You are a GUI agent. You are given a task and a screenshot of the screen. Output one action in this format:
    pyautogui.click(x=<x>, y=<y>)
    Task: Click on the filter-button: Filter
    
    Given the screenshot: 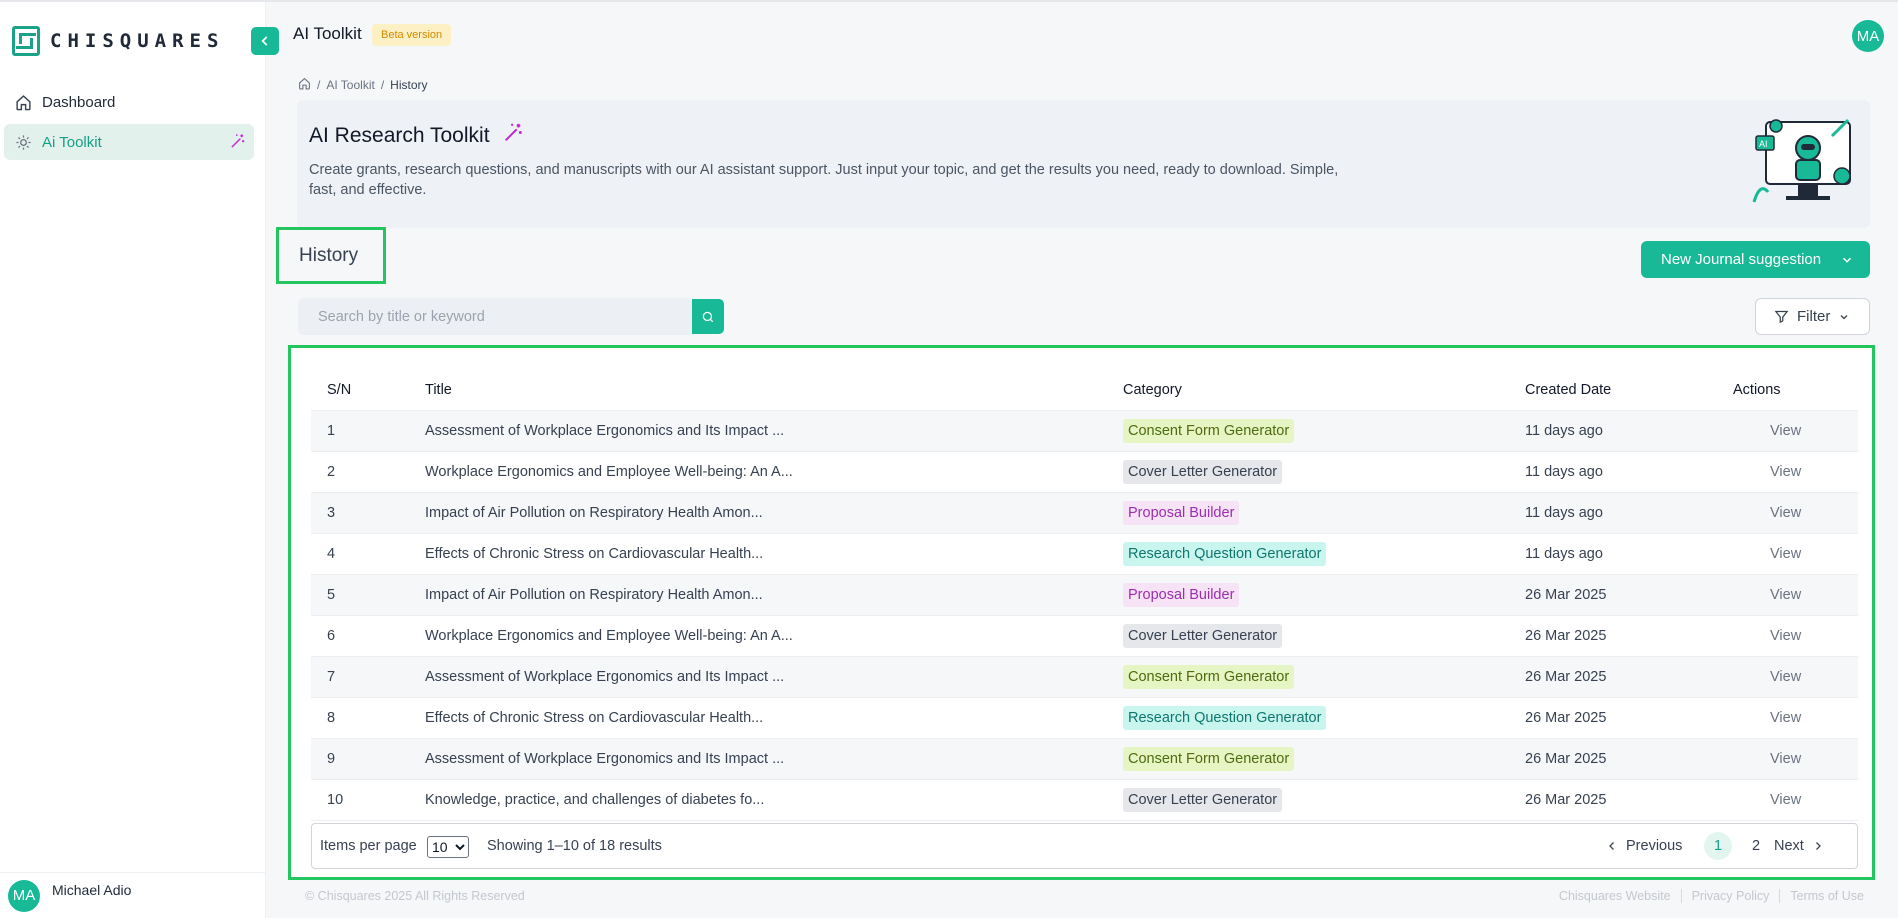 What is the action you would take?
    pyautogui.click(x=1812, y=316)
    